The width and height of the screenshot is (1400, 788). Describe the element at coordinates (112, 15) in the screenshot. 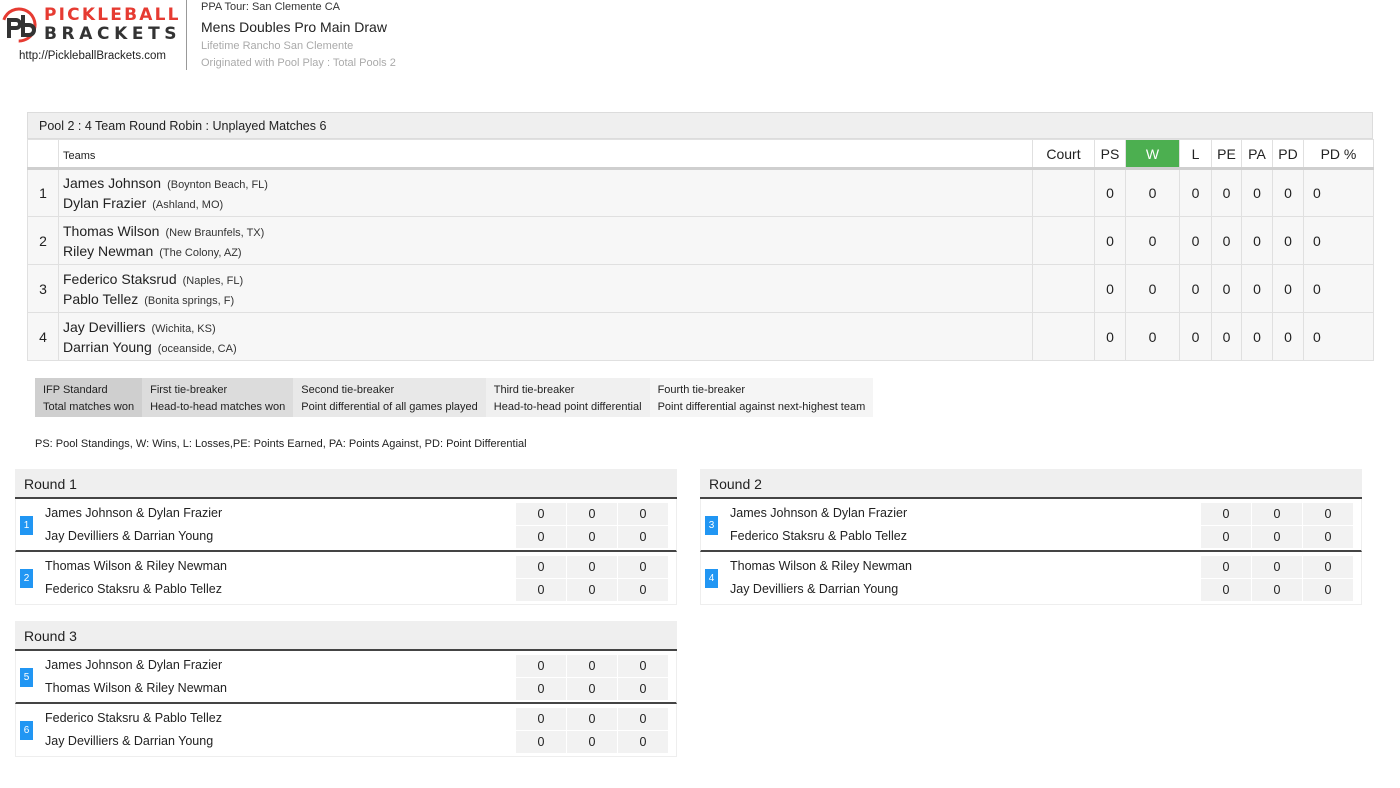

I see `logo-text-top: PICKLEBALL` at that location.